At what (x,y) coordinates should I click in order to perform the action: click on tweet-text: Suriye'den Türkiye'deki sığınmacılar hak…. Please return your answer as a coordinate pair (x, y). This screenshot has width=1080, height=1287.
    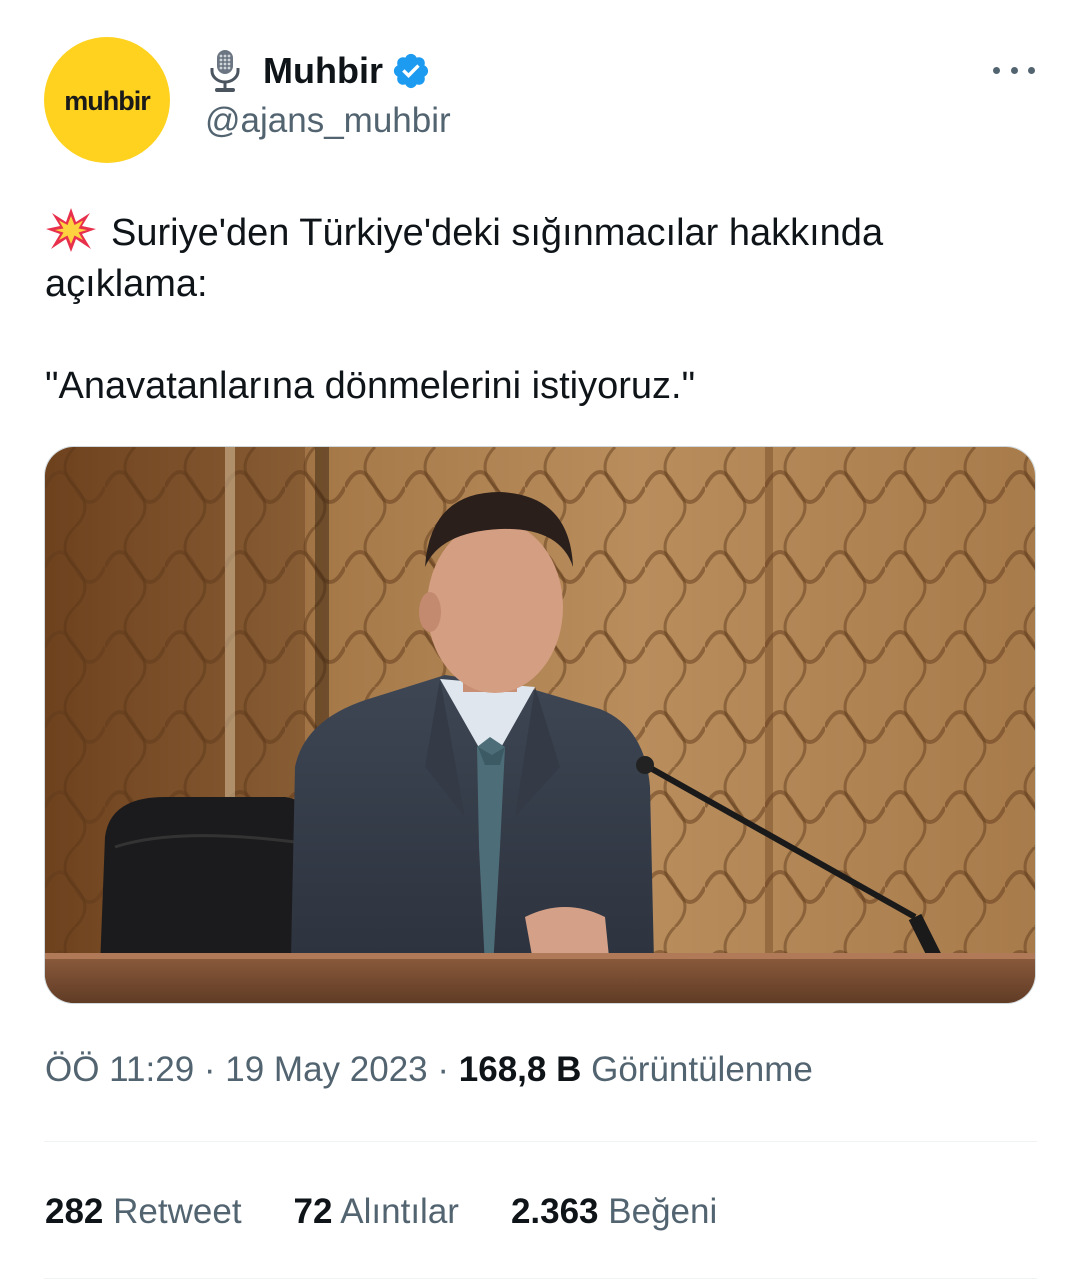
    Looking at the image, I should click on (545, 309).